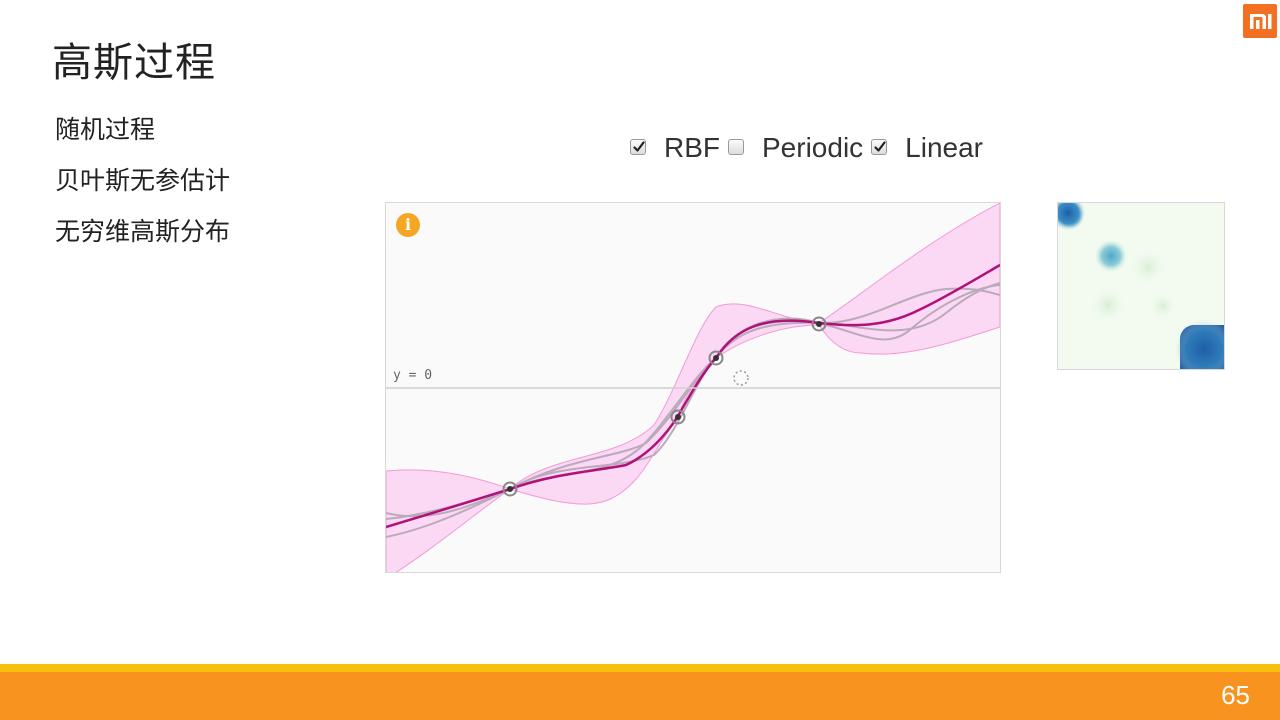 This screenshot has width=1280, height=720. Describe the element at coordinates (1235, 695) in the screenshot. I see `page-number: 65` at that location.